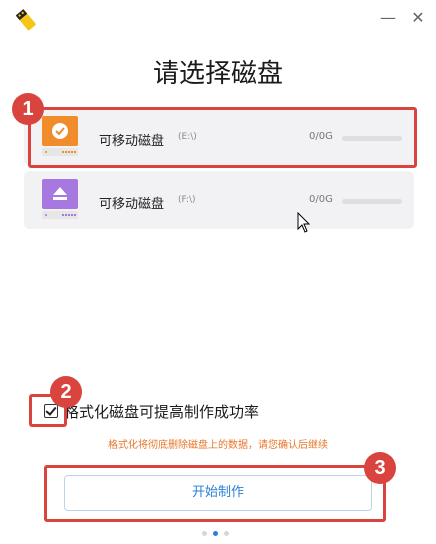 Image resolution: width=436 pixels, height=544 pixels. What do you see at coordinates (25, 20) in the screenshot?
I see `app-logo-icon` at bounding box center [25, 20].